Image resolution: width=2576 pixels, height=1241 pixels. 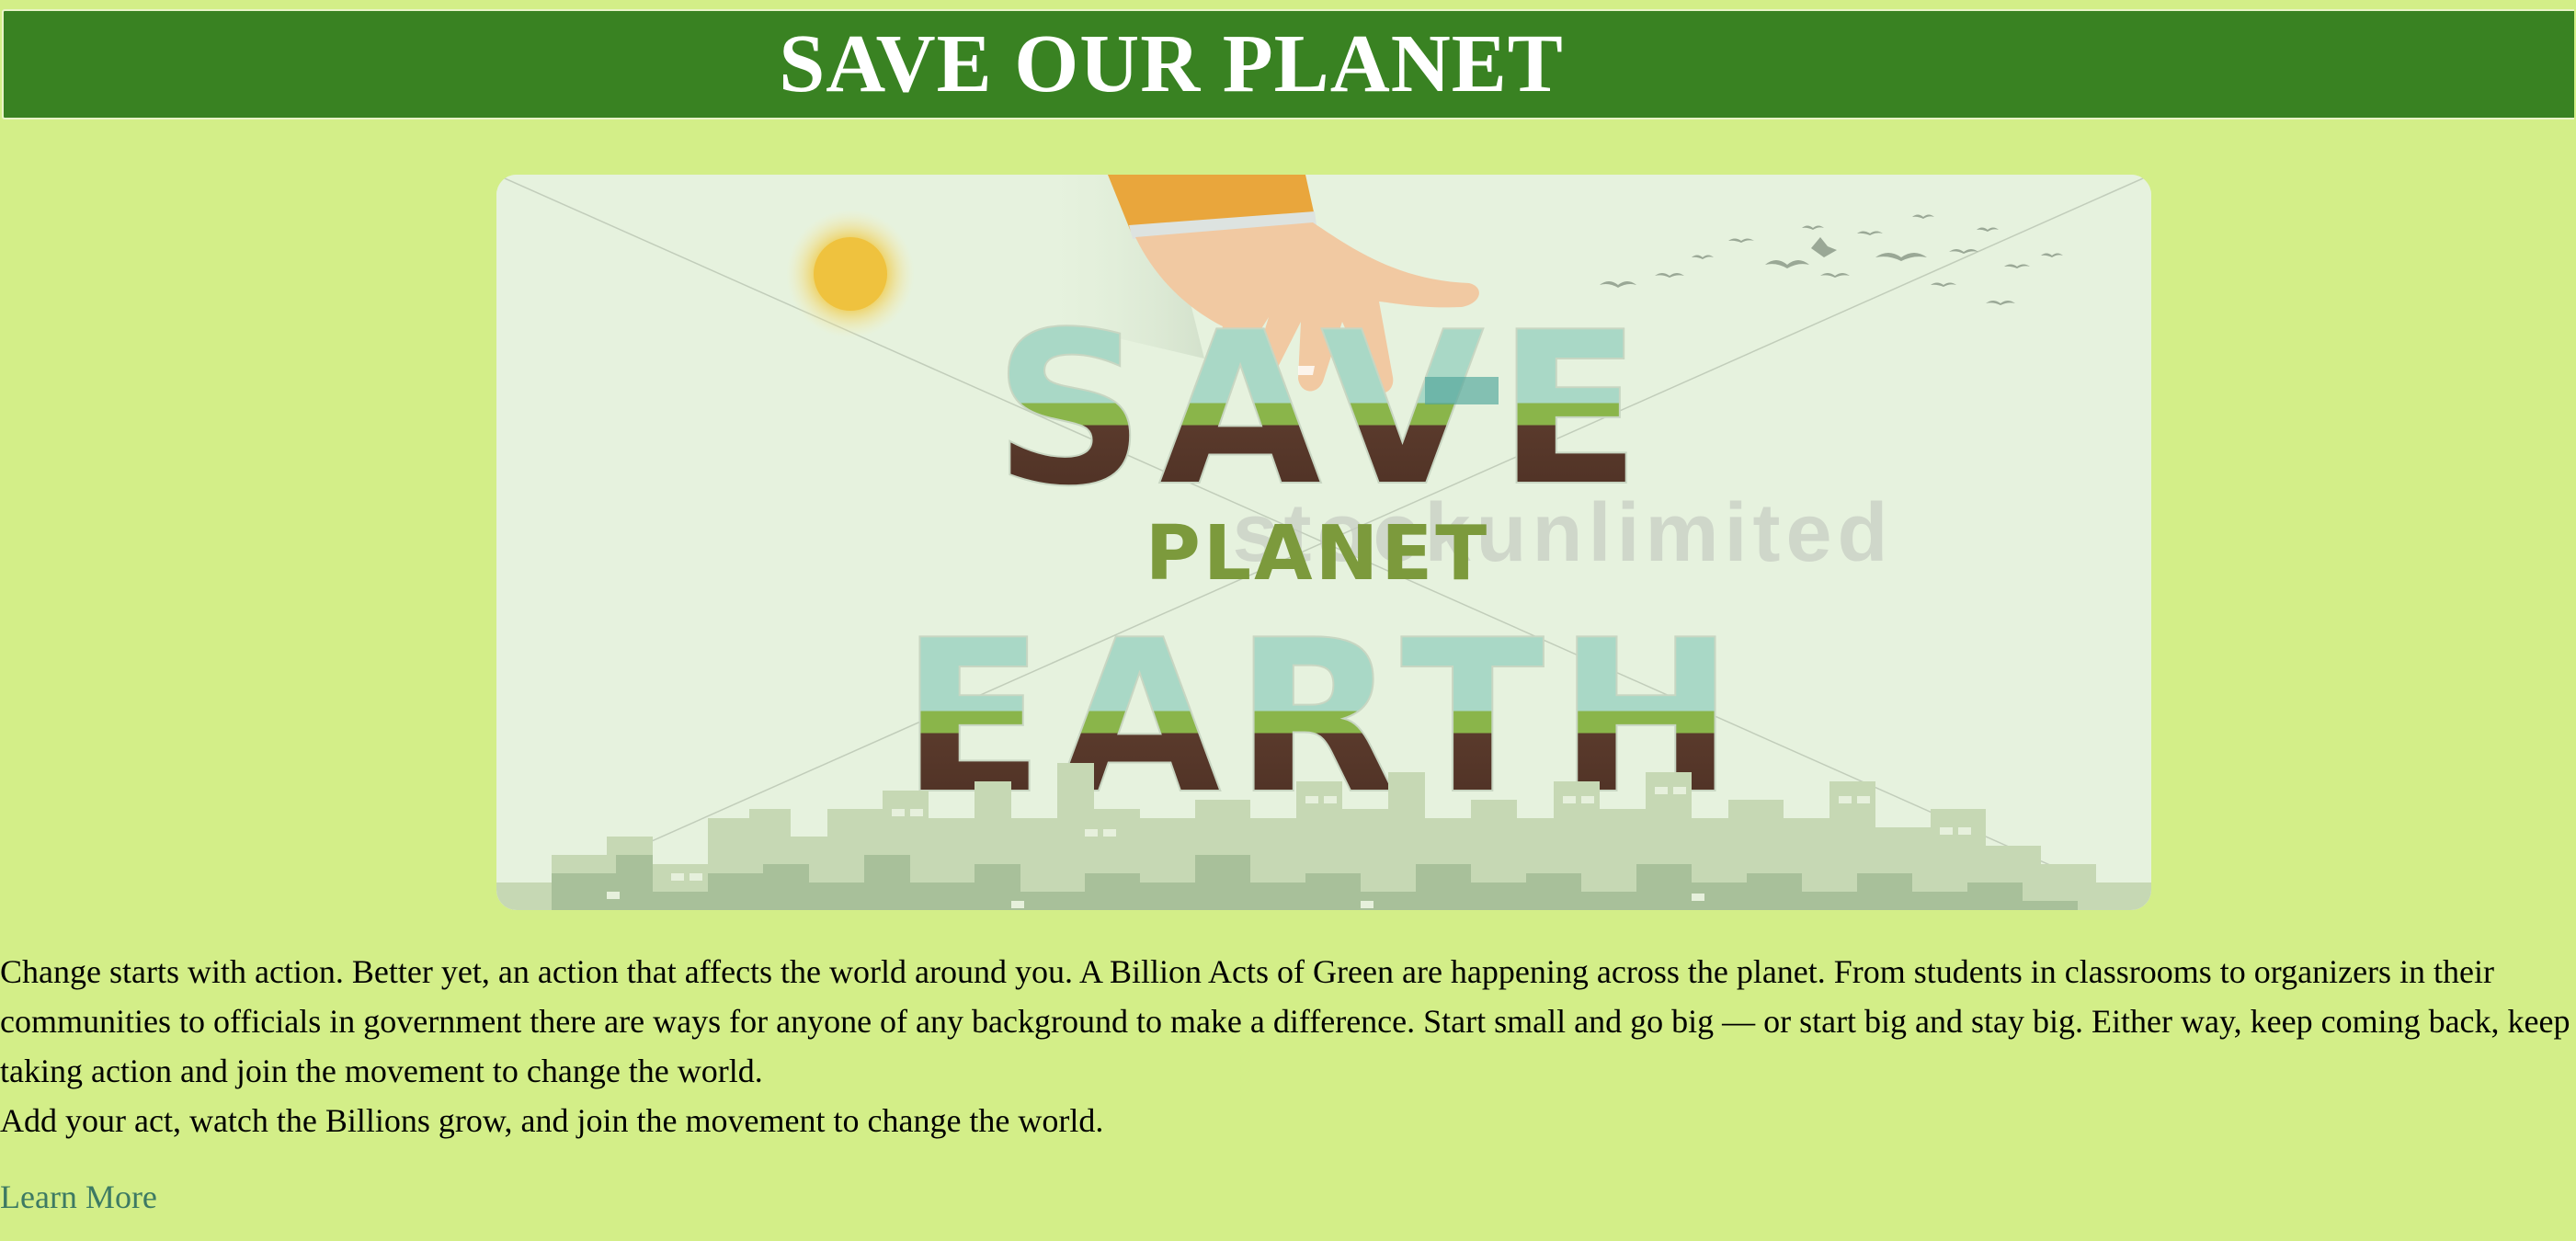 I want to click on learn-more-link: Learn More, so click(x=78, y=1197).